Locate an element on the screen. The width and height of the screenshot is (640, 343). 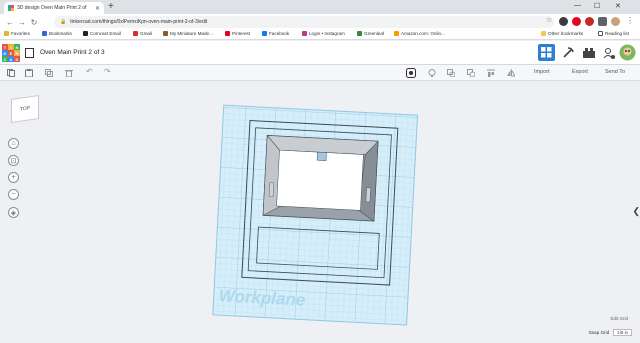
bookmark-label: Pinterest is located at coordinates (241, 33).